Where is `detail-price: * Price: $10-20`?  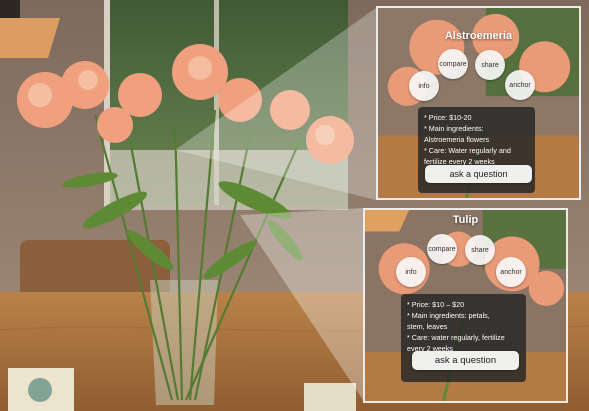
detail-price: * Price: $10-20 is located at coordinates (448, 117).